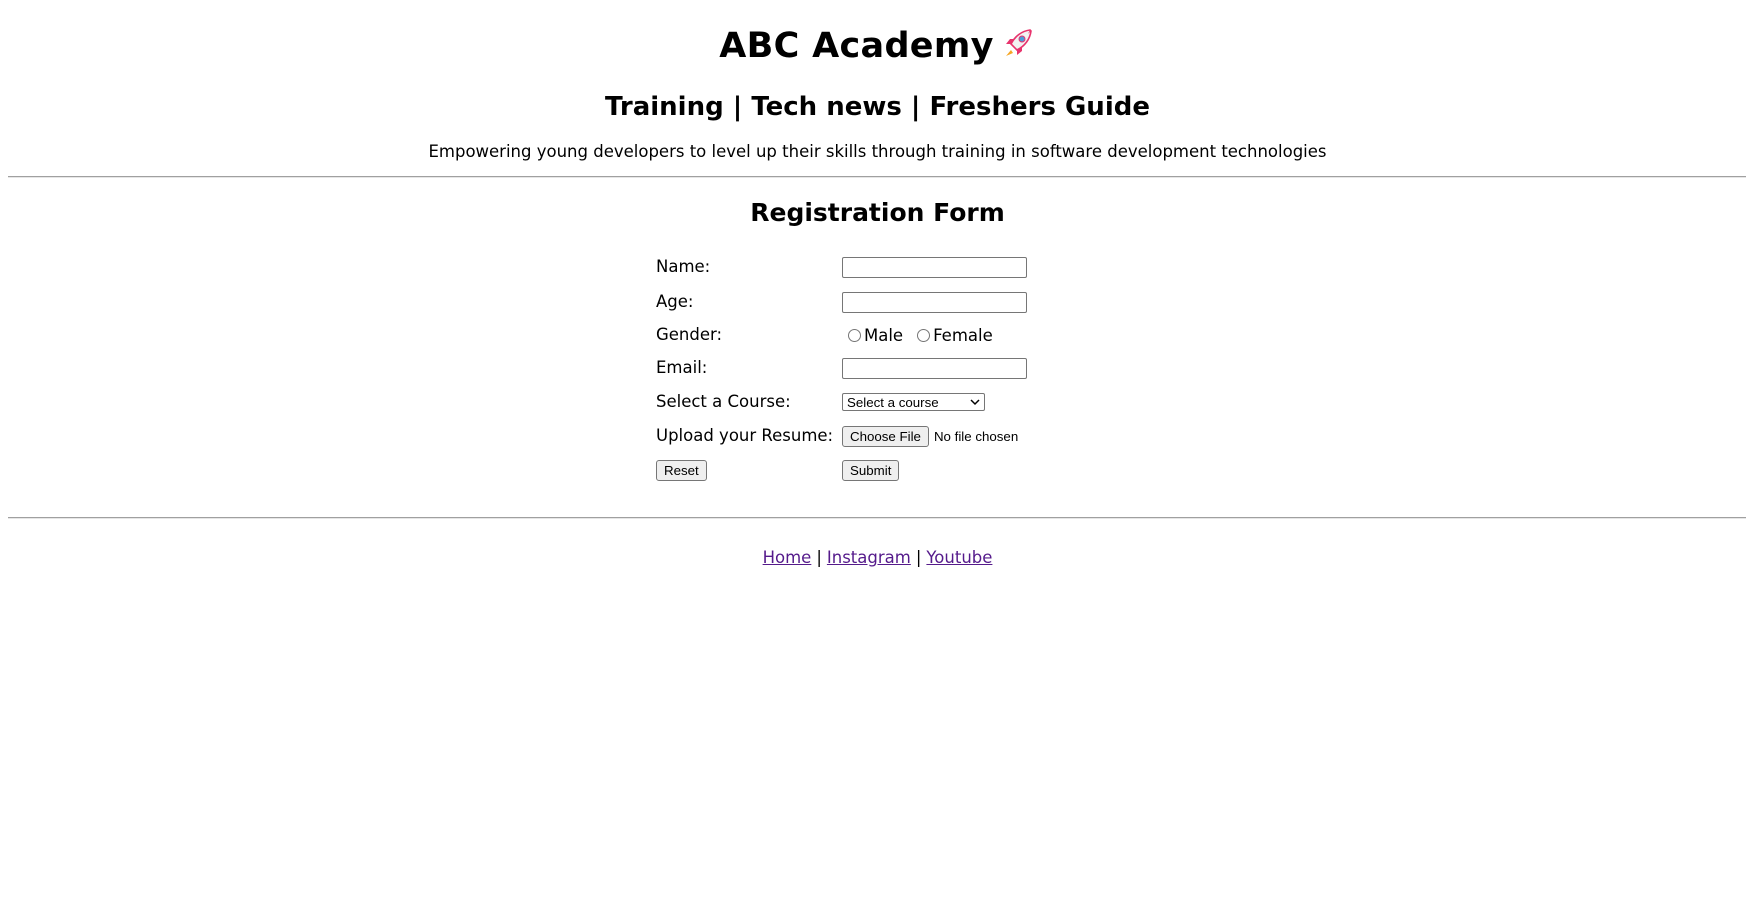  I want to click on gender-row: Gender: Male Female, so click(876, 335).